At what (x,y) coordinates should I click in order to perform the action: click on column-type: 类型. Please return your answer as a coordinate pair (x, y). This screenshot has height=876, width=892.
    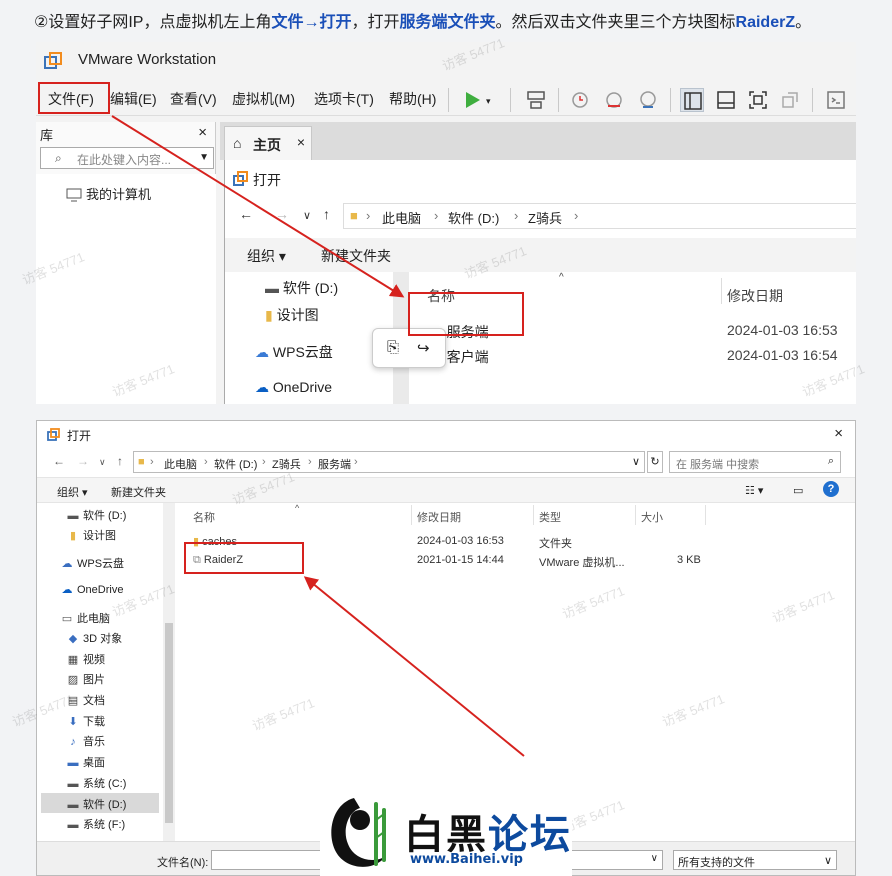
    Looking at the image, I should click on (550, 517).